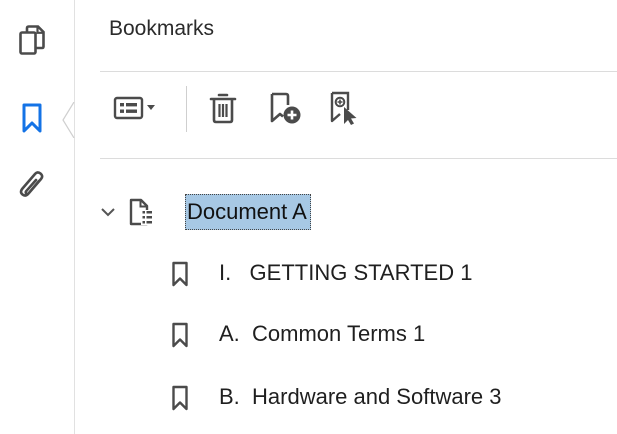 This screenshot has width=617, height=434. I want to click on attachments-button, so click(32, 185).